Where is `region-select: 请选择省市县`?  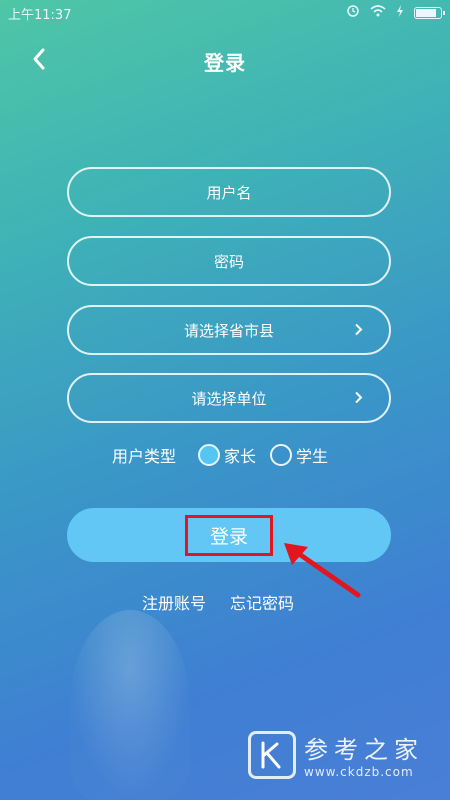
region-select: 请选择省市县 is located at coordinates (229, 330).